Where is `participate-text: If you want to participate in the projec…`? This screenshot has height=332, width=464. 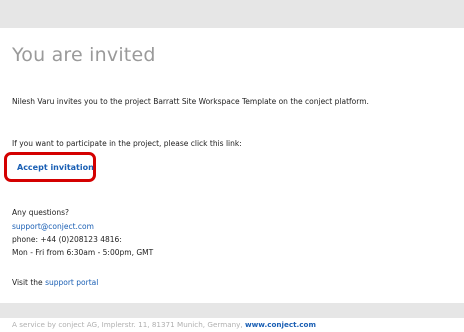
participate-text: If you want to participate in the projec… is located at coordinates (127, 143).